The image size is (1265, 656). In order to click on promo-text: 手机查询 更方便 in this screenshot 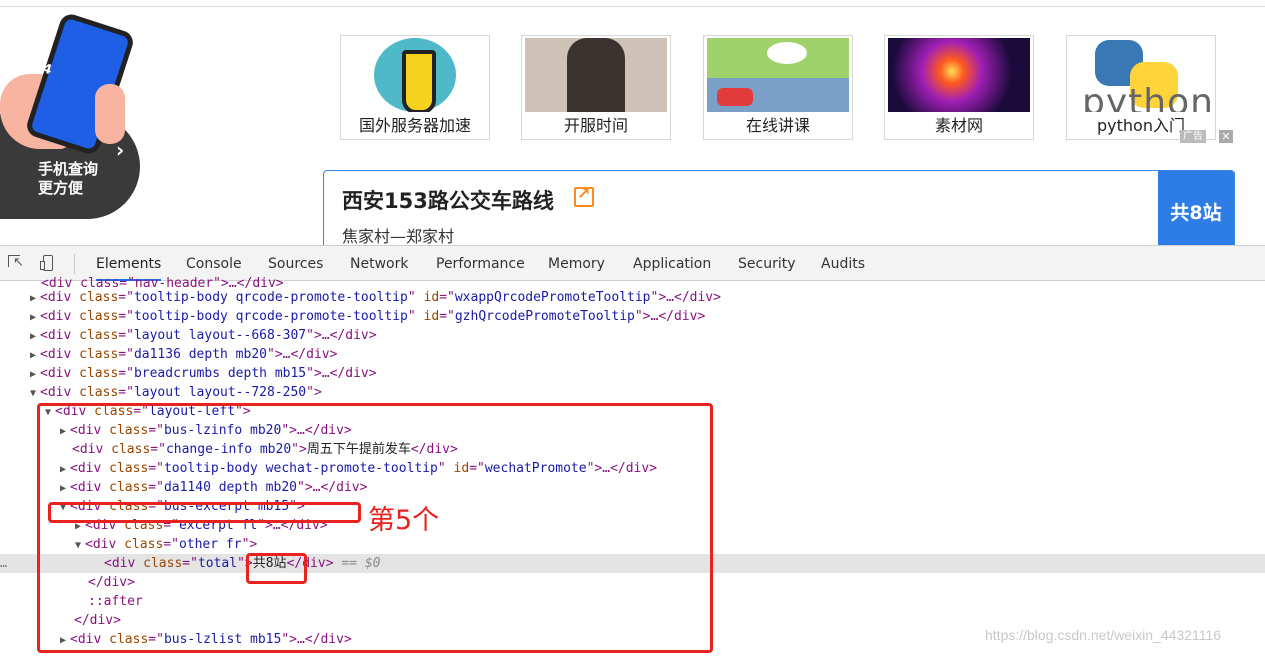, I will do `click(78, 179)`.